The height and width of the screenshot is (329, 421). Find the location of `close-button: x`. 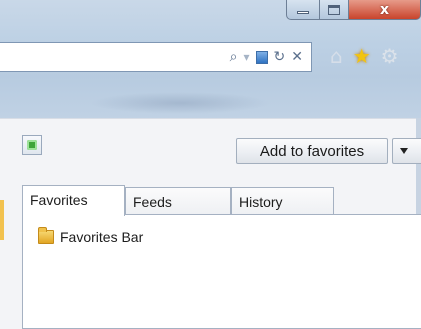

close-button: x is located at coordinates (384, 10).